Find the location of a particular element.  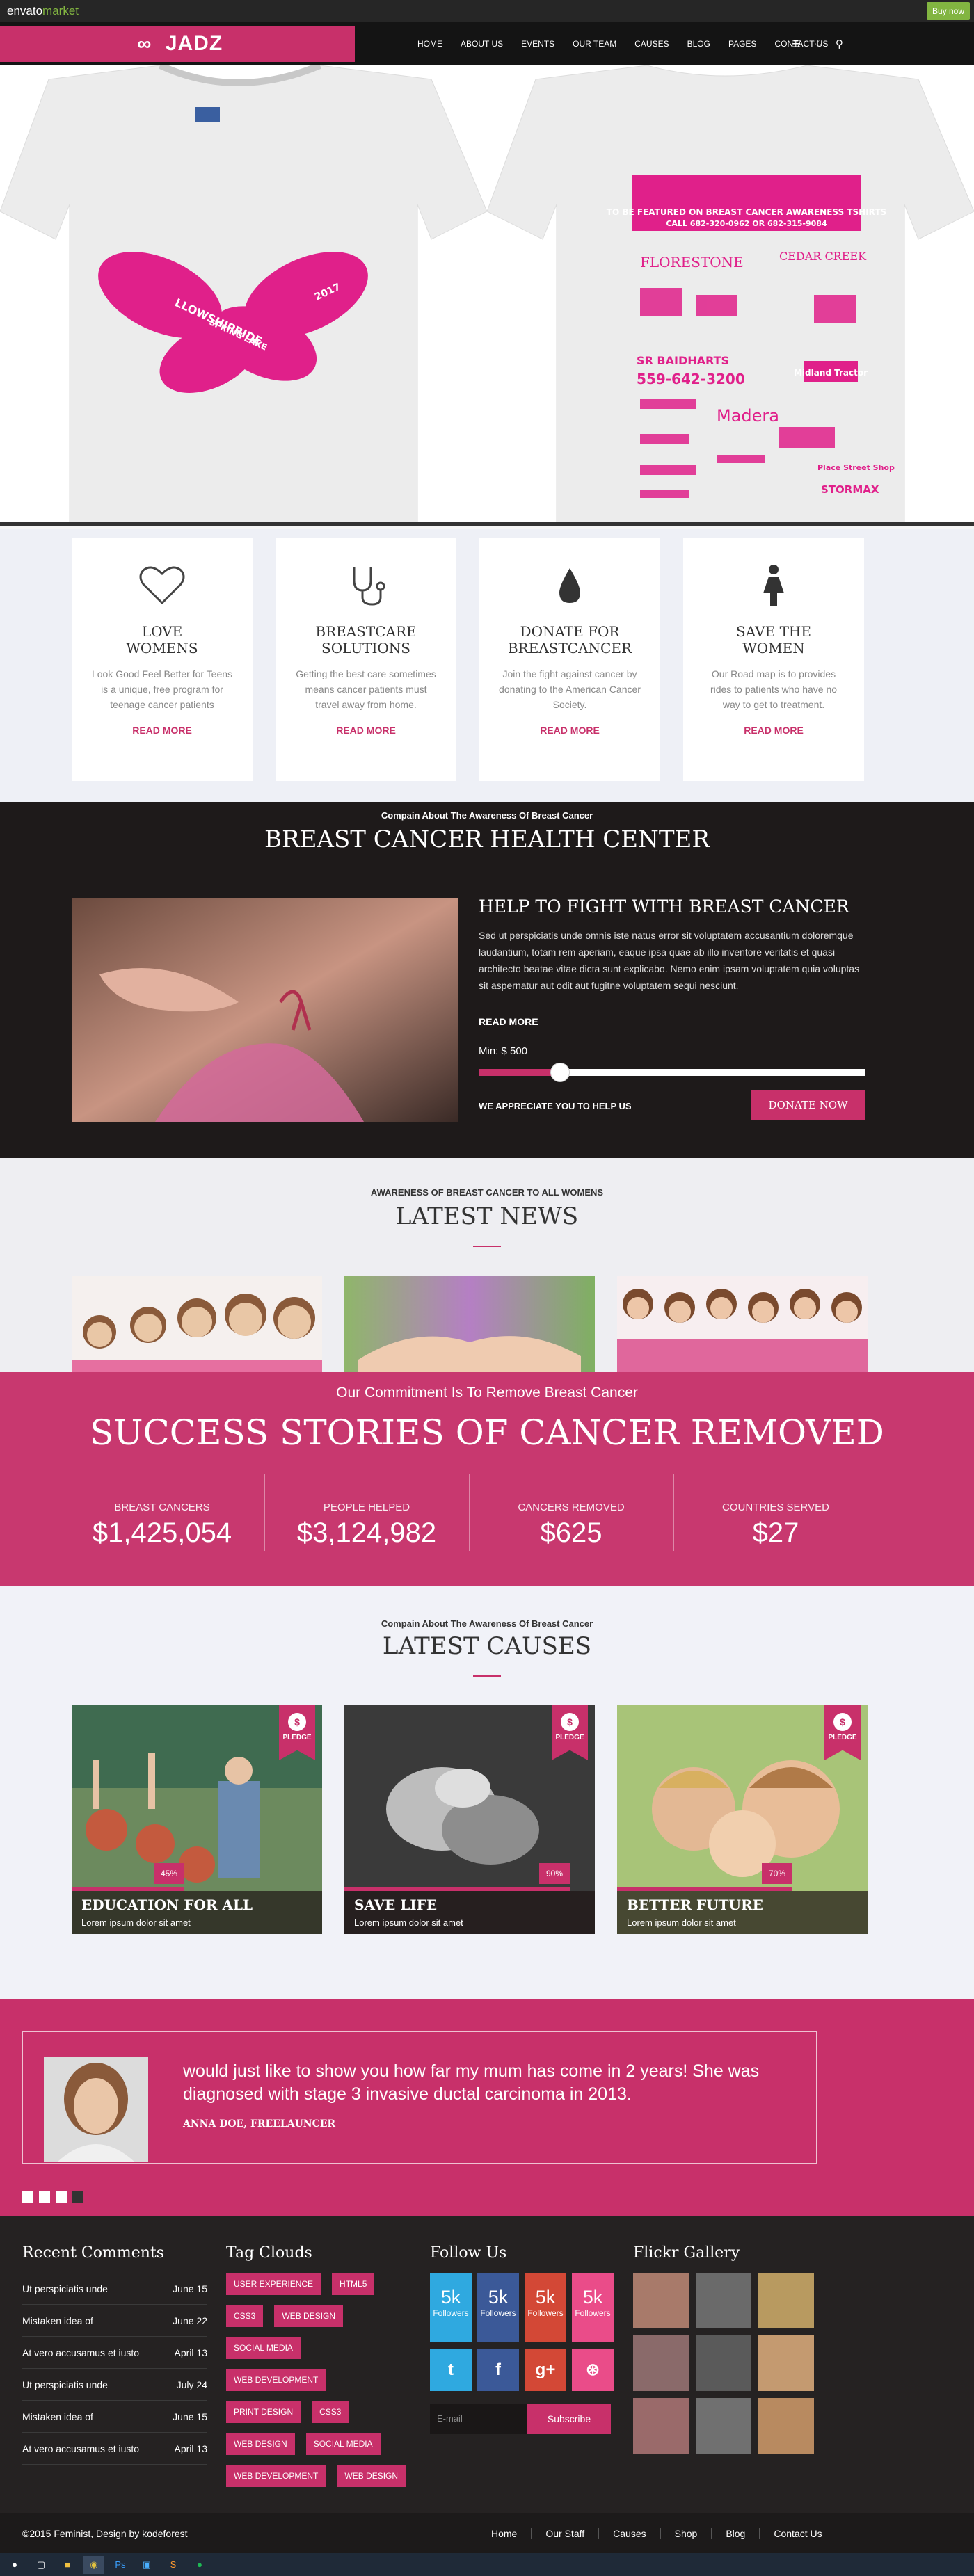

nav-about-us: ABOUT US is located at coordinates (482, 44).